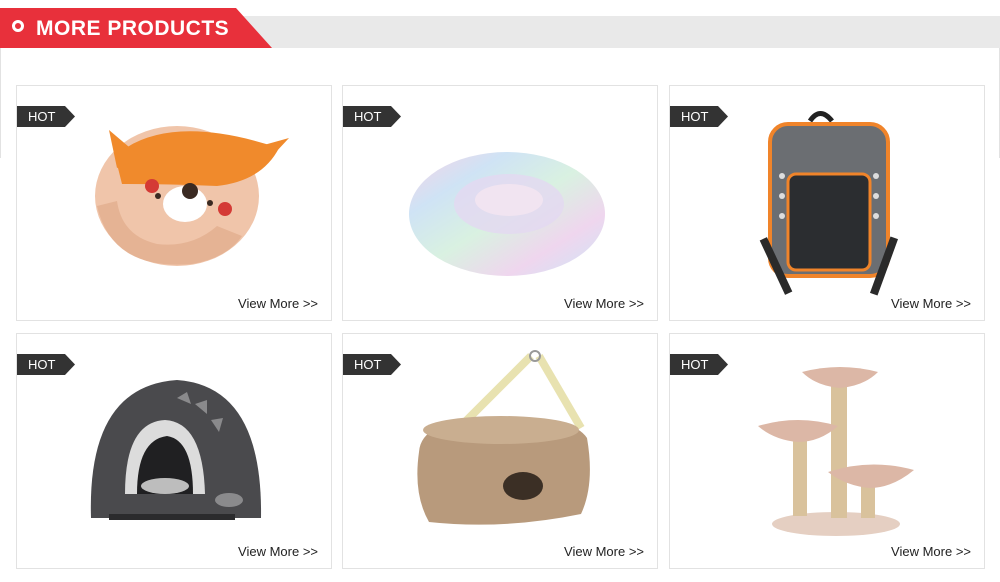  Describe the element at coordinates (133, 28) in the screenshot. I see `section-title: MORE PRODUCTS` at that location.